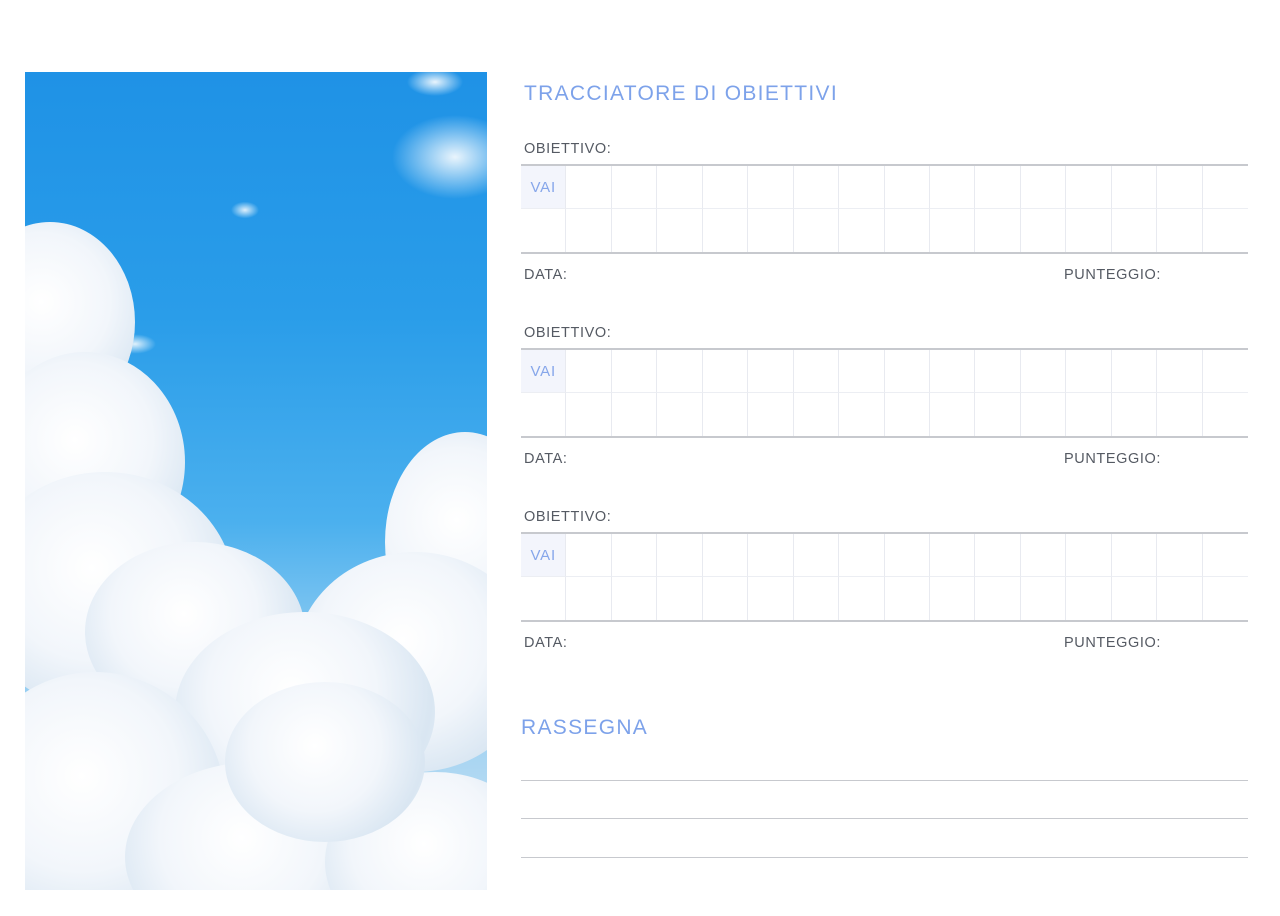 The width and height of the screenshot is (1280, 916). I want to click on progress-grid: VAI, so click(884, 577).